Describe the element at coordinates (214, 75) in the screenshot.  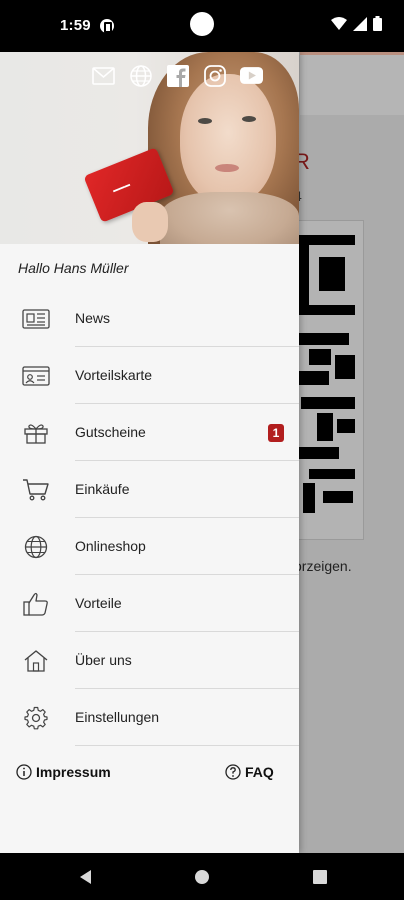
I see `instagram-icon` at that location.